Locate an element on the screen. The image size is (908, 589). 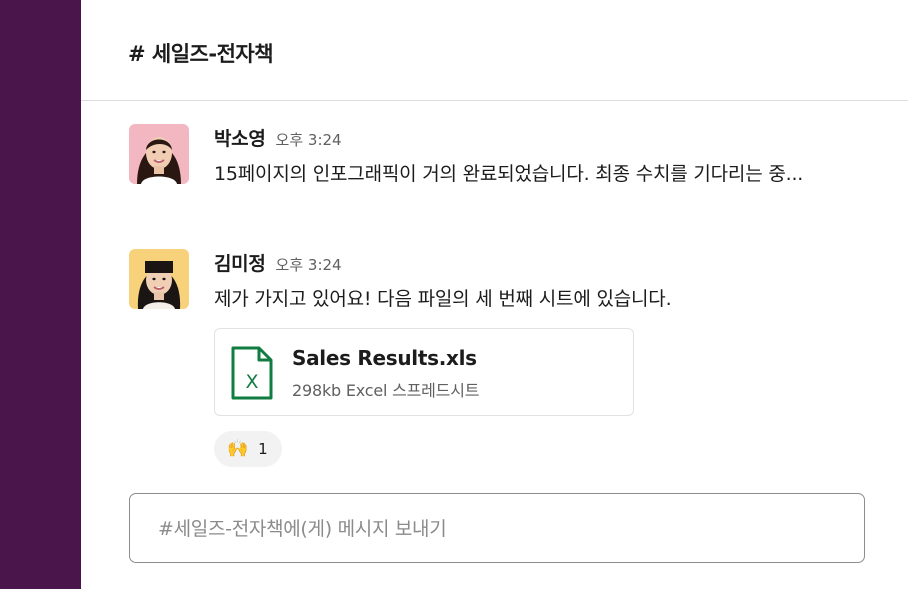
message-text: 제가 가지고 있어요! 다음 파일의 세 번째 시트에 있습니다. is located at coordinates (443, 299).